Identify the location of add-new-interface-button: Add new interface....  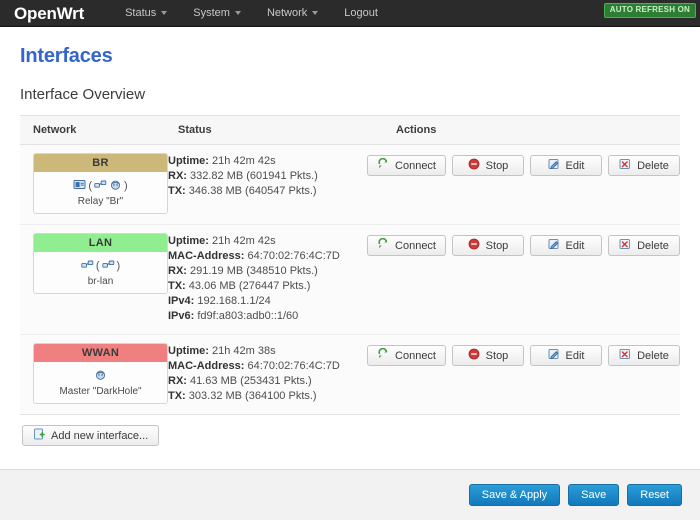
(91, 435).